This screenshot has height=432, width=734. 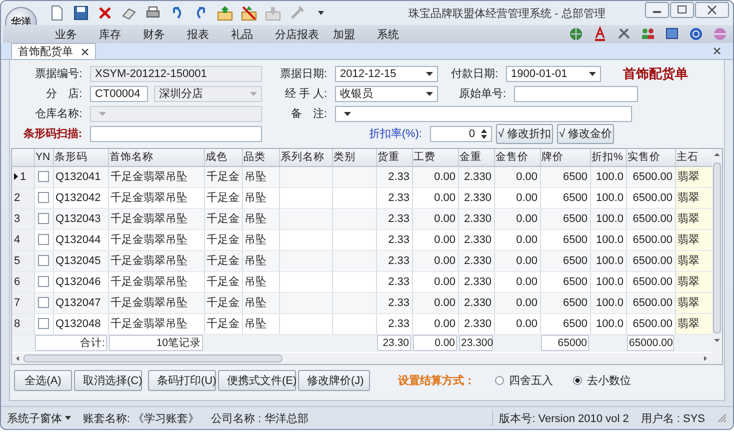 I want to click on delete-icon, so click(x=105, y=13).